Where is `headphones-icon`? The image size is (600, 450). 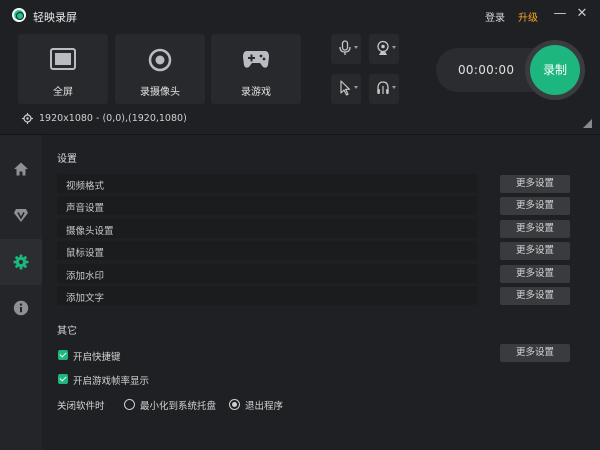 headphones-icon is located at coordinates (383, 87).